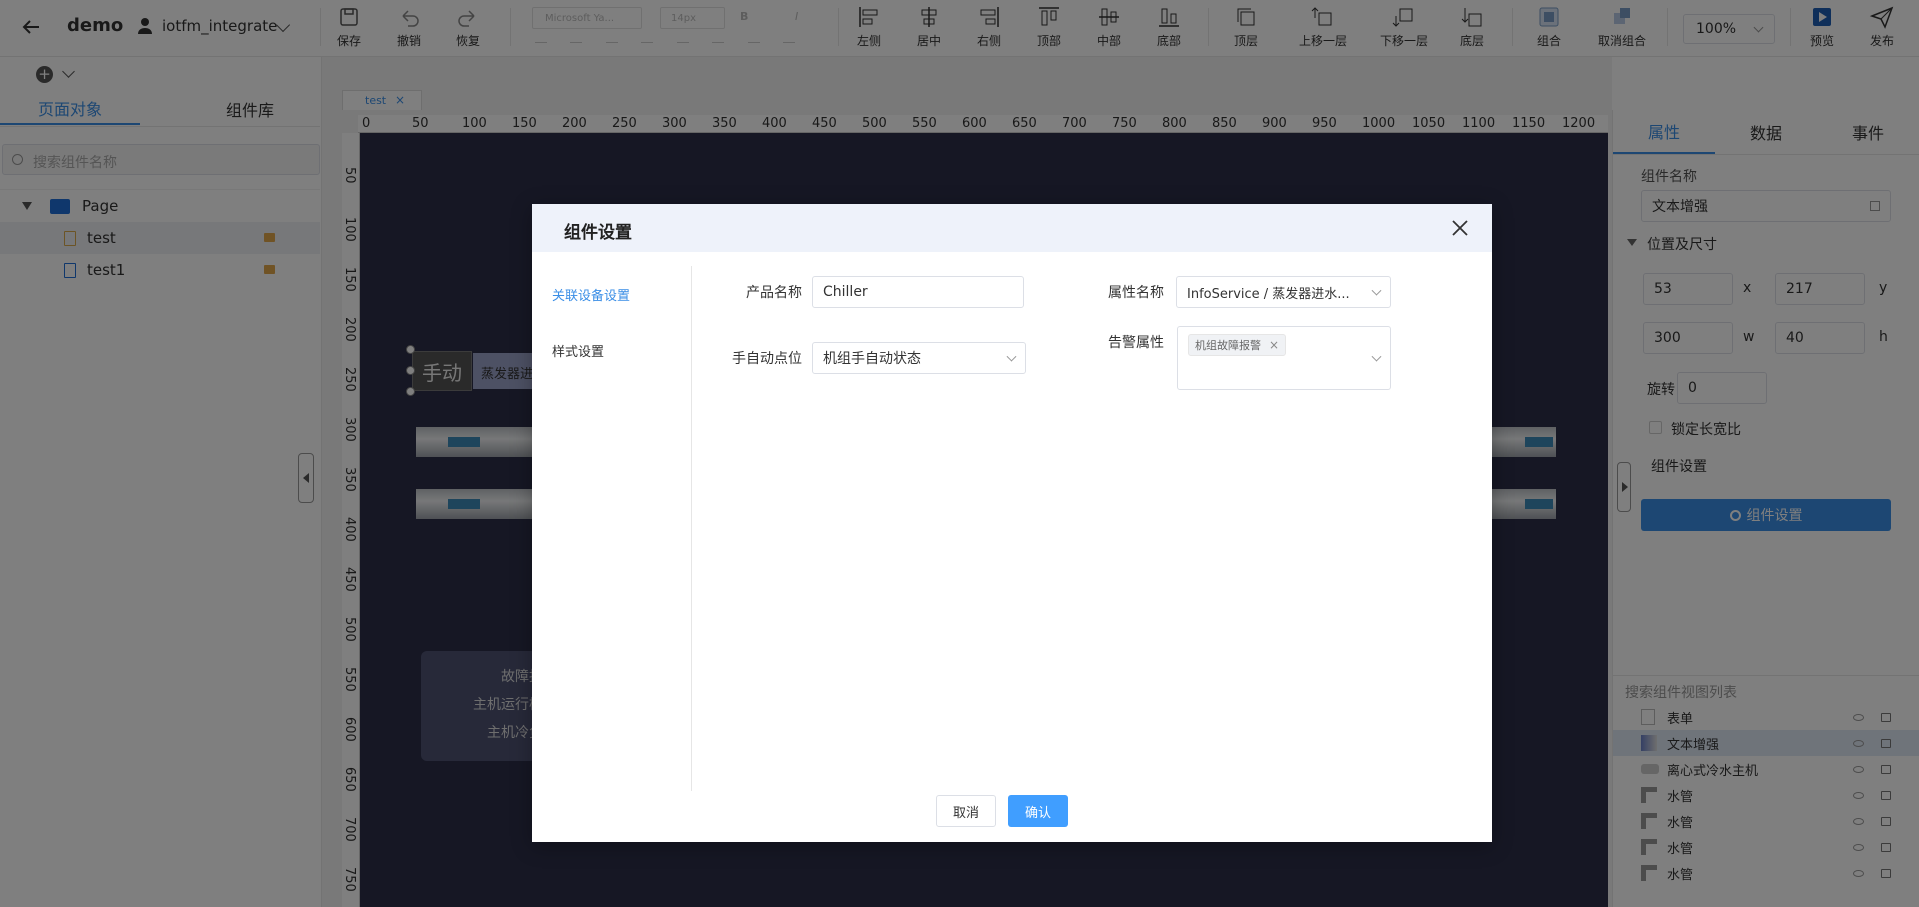  I want to click on nav-device-settings: 关联设备设置, so click(591, 294).